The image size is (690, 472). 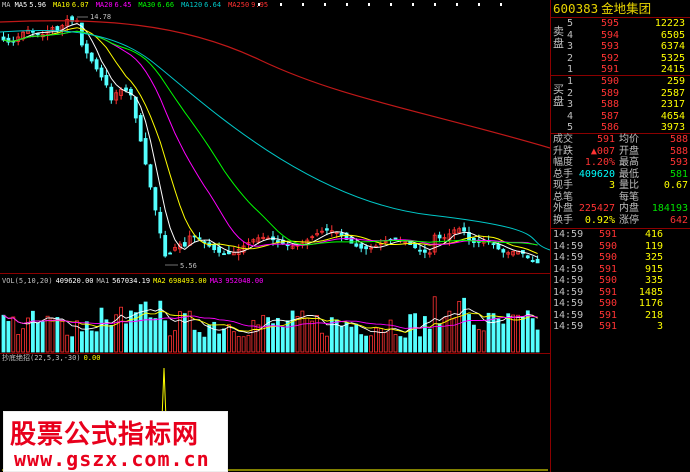 What do you see at coordinates (563, 220) in the screenshot?
I see `stat-label: 换手` at bounding box center [563, 220].